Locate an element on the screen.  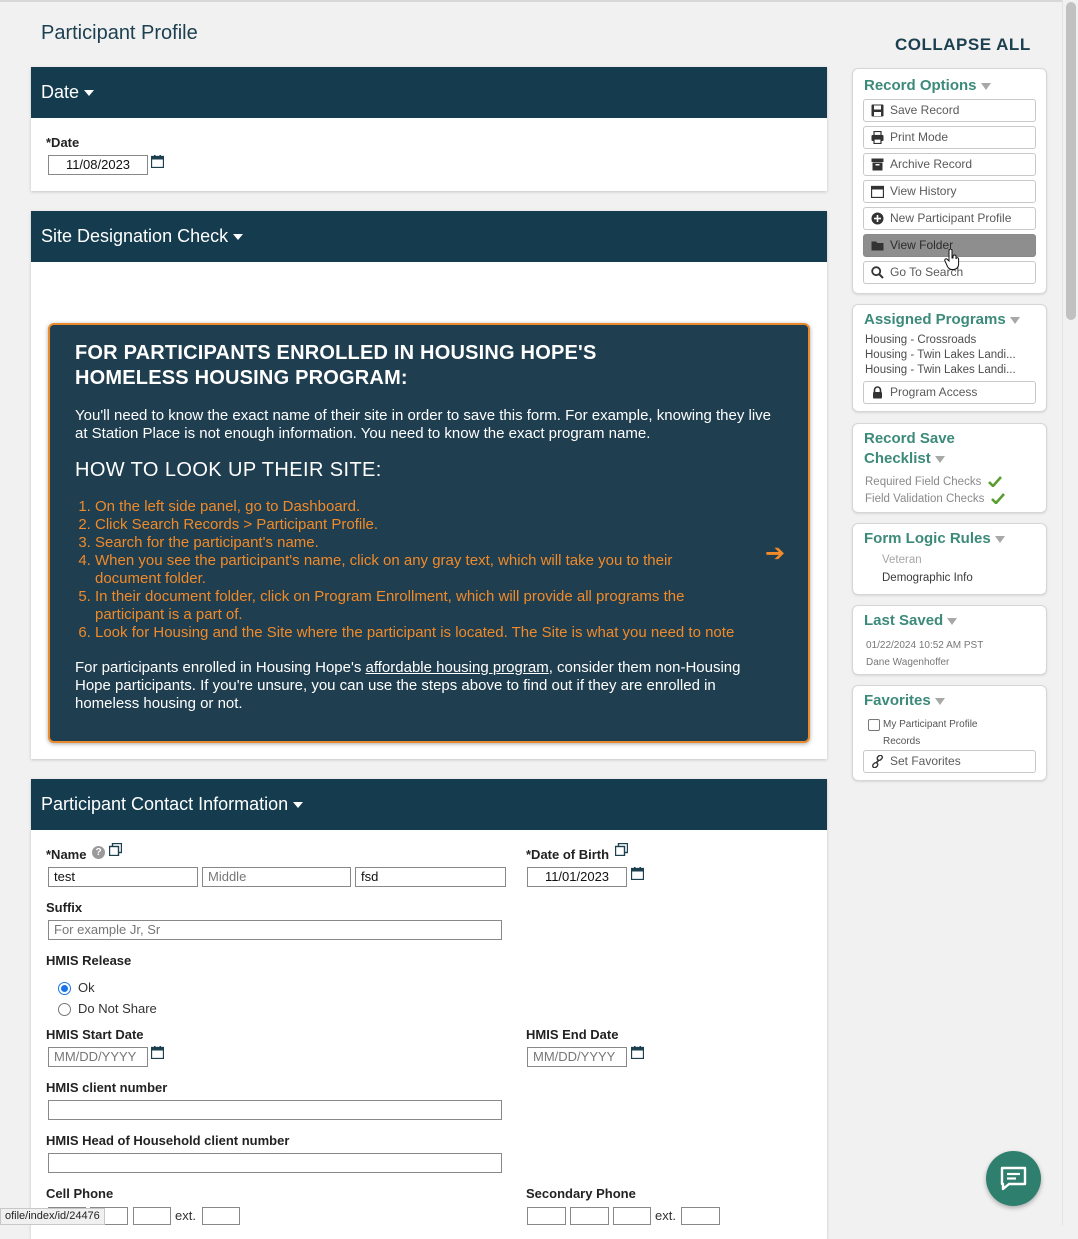
status-bar-url: ofile/index/id/24476 is located at coordinates (52, 1216).